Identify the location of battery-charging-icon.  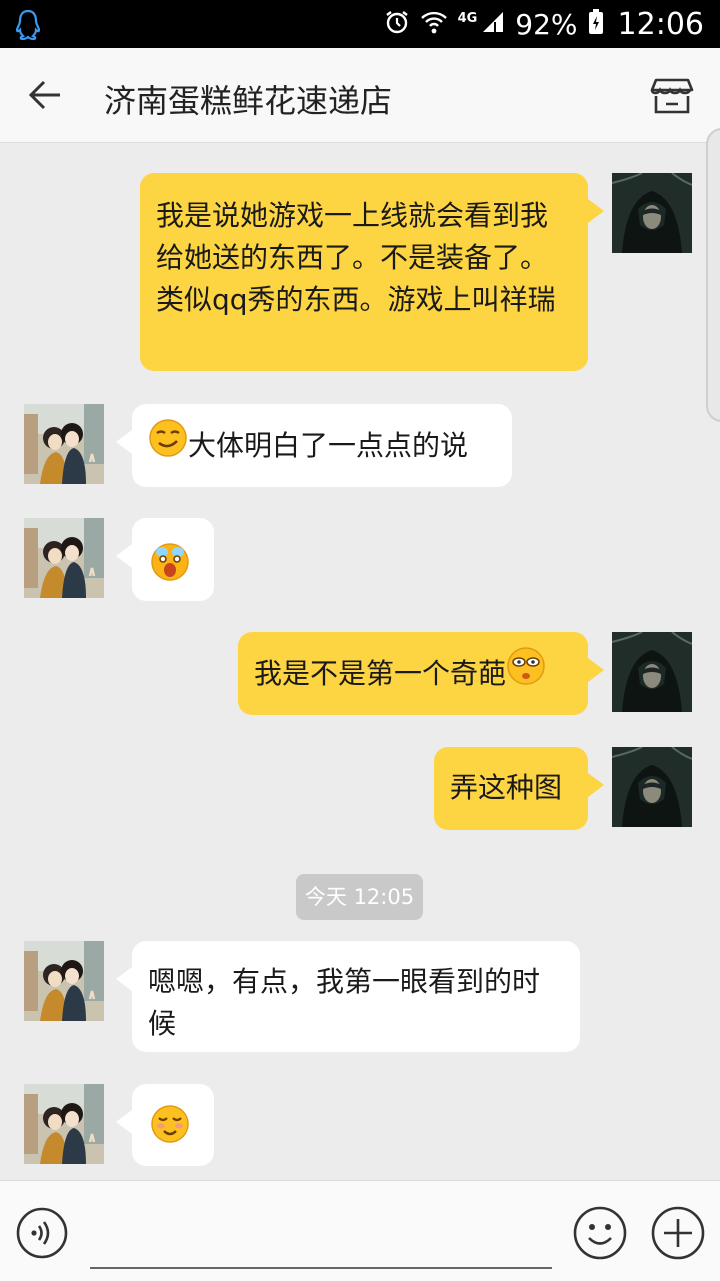
(596, 24).